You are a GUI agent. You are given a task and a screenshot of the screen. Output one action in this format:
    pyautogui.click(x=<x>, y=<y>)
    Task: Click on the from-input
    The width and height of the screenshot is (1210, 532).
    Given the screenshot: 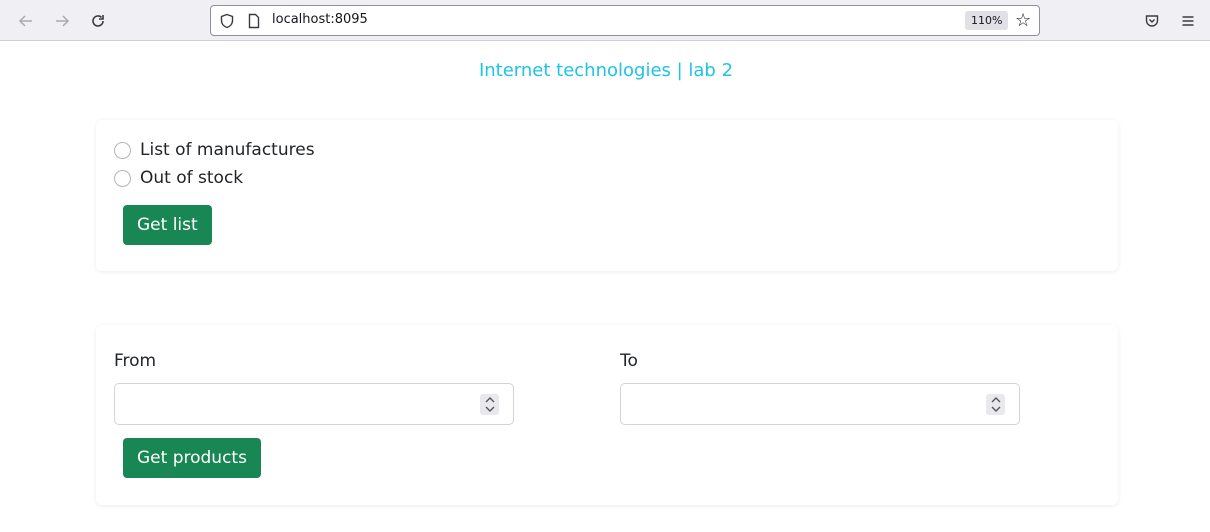 What is the action you would take?
    pyautogui.click(x=314, y=404)
    